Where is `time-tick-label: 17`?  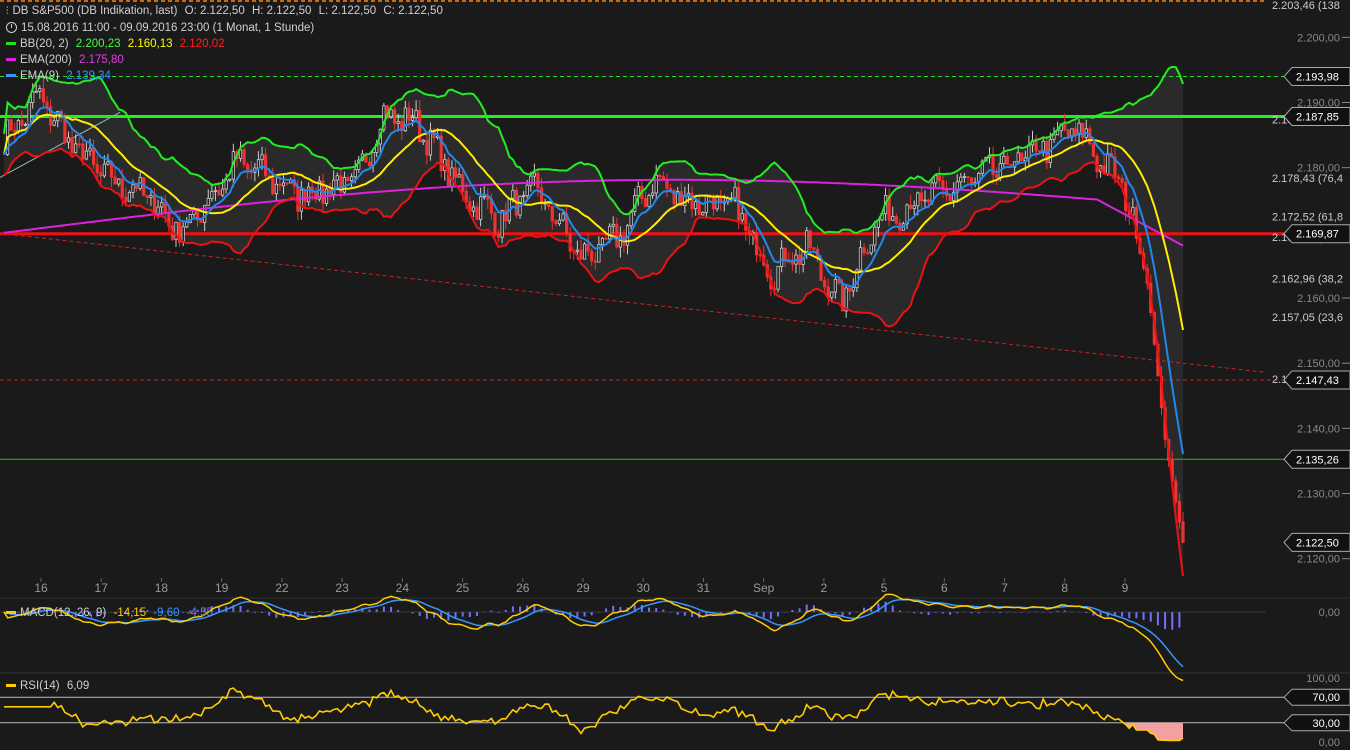 time-tick-label: 17 is located at coordinates (102, 588).